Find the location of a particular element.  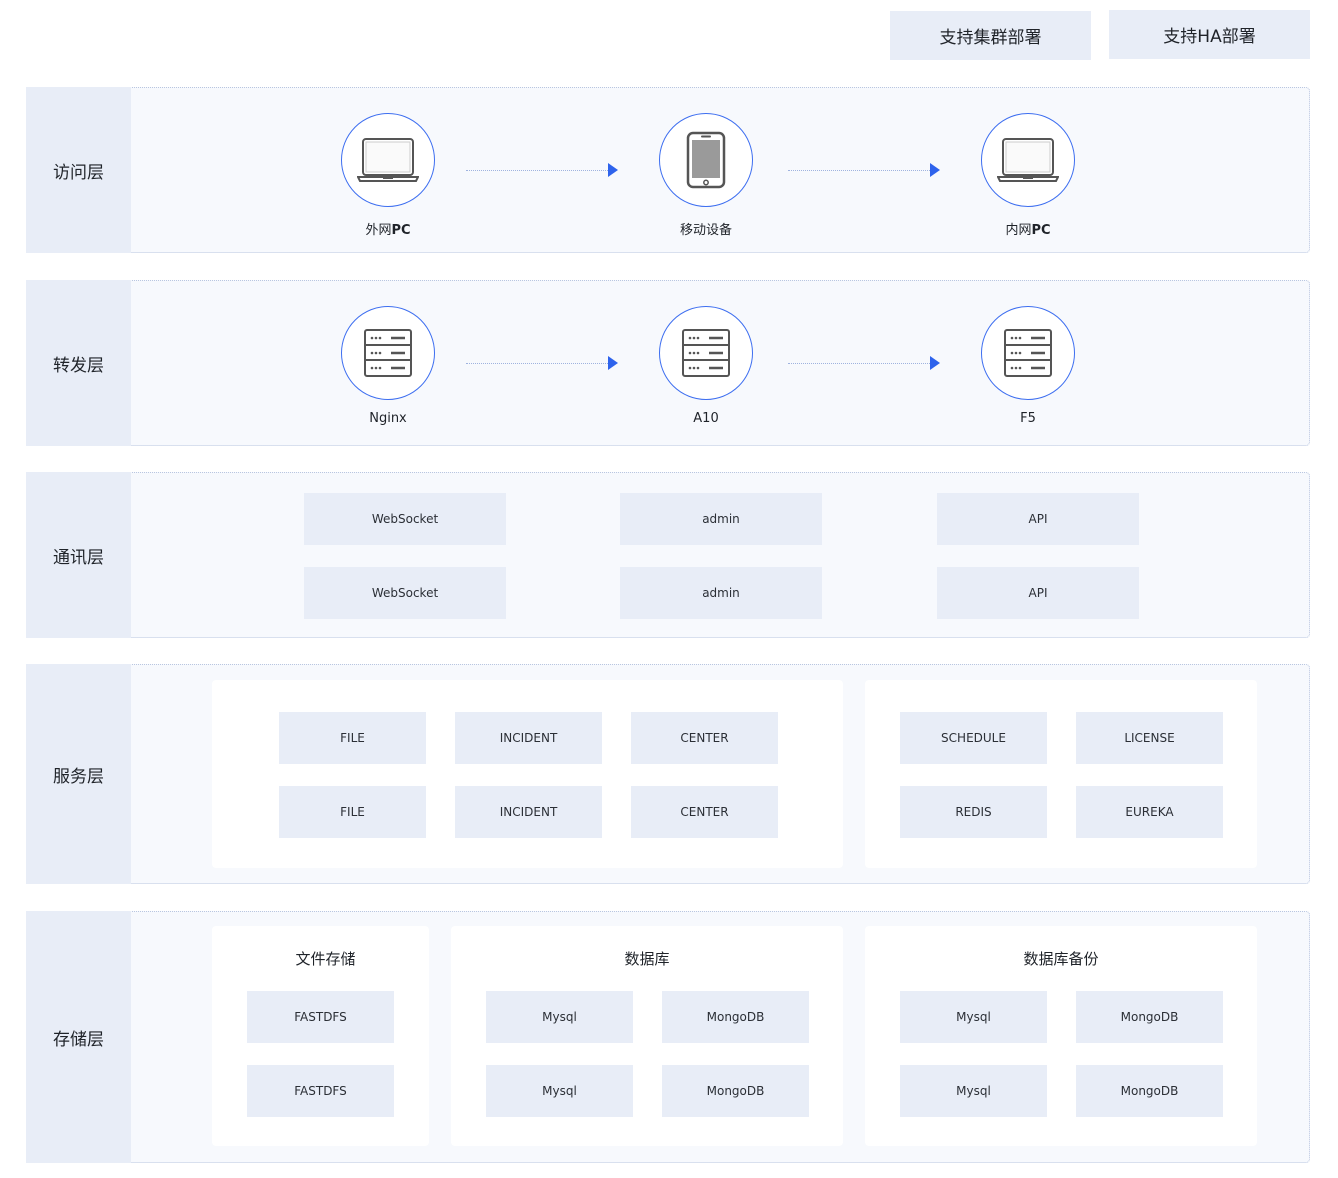

a10-node is located at coordinates (706, 353).